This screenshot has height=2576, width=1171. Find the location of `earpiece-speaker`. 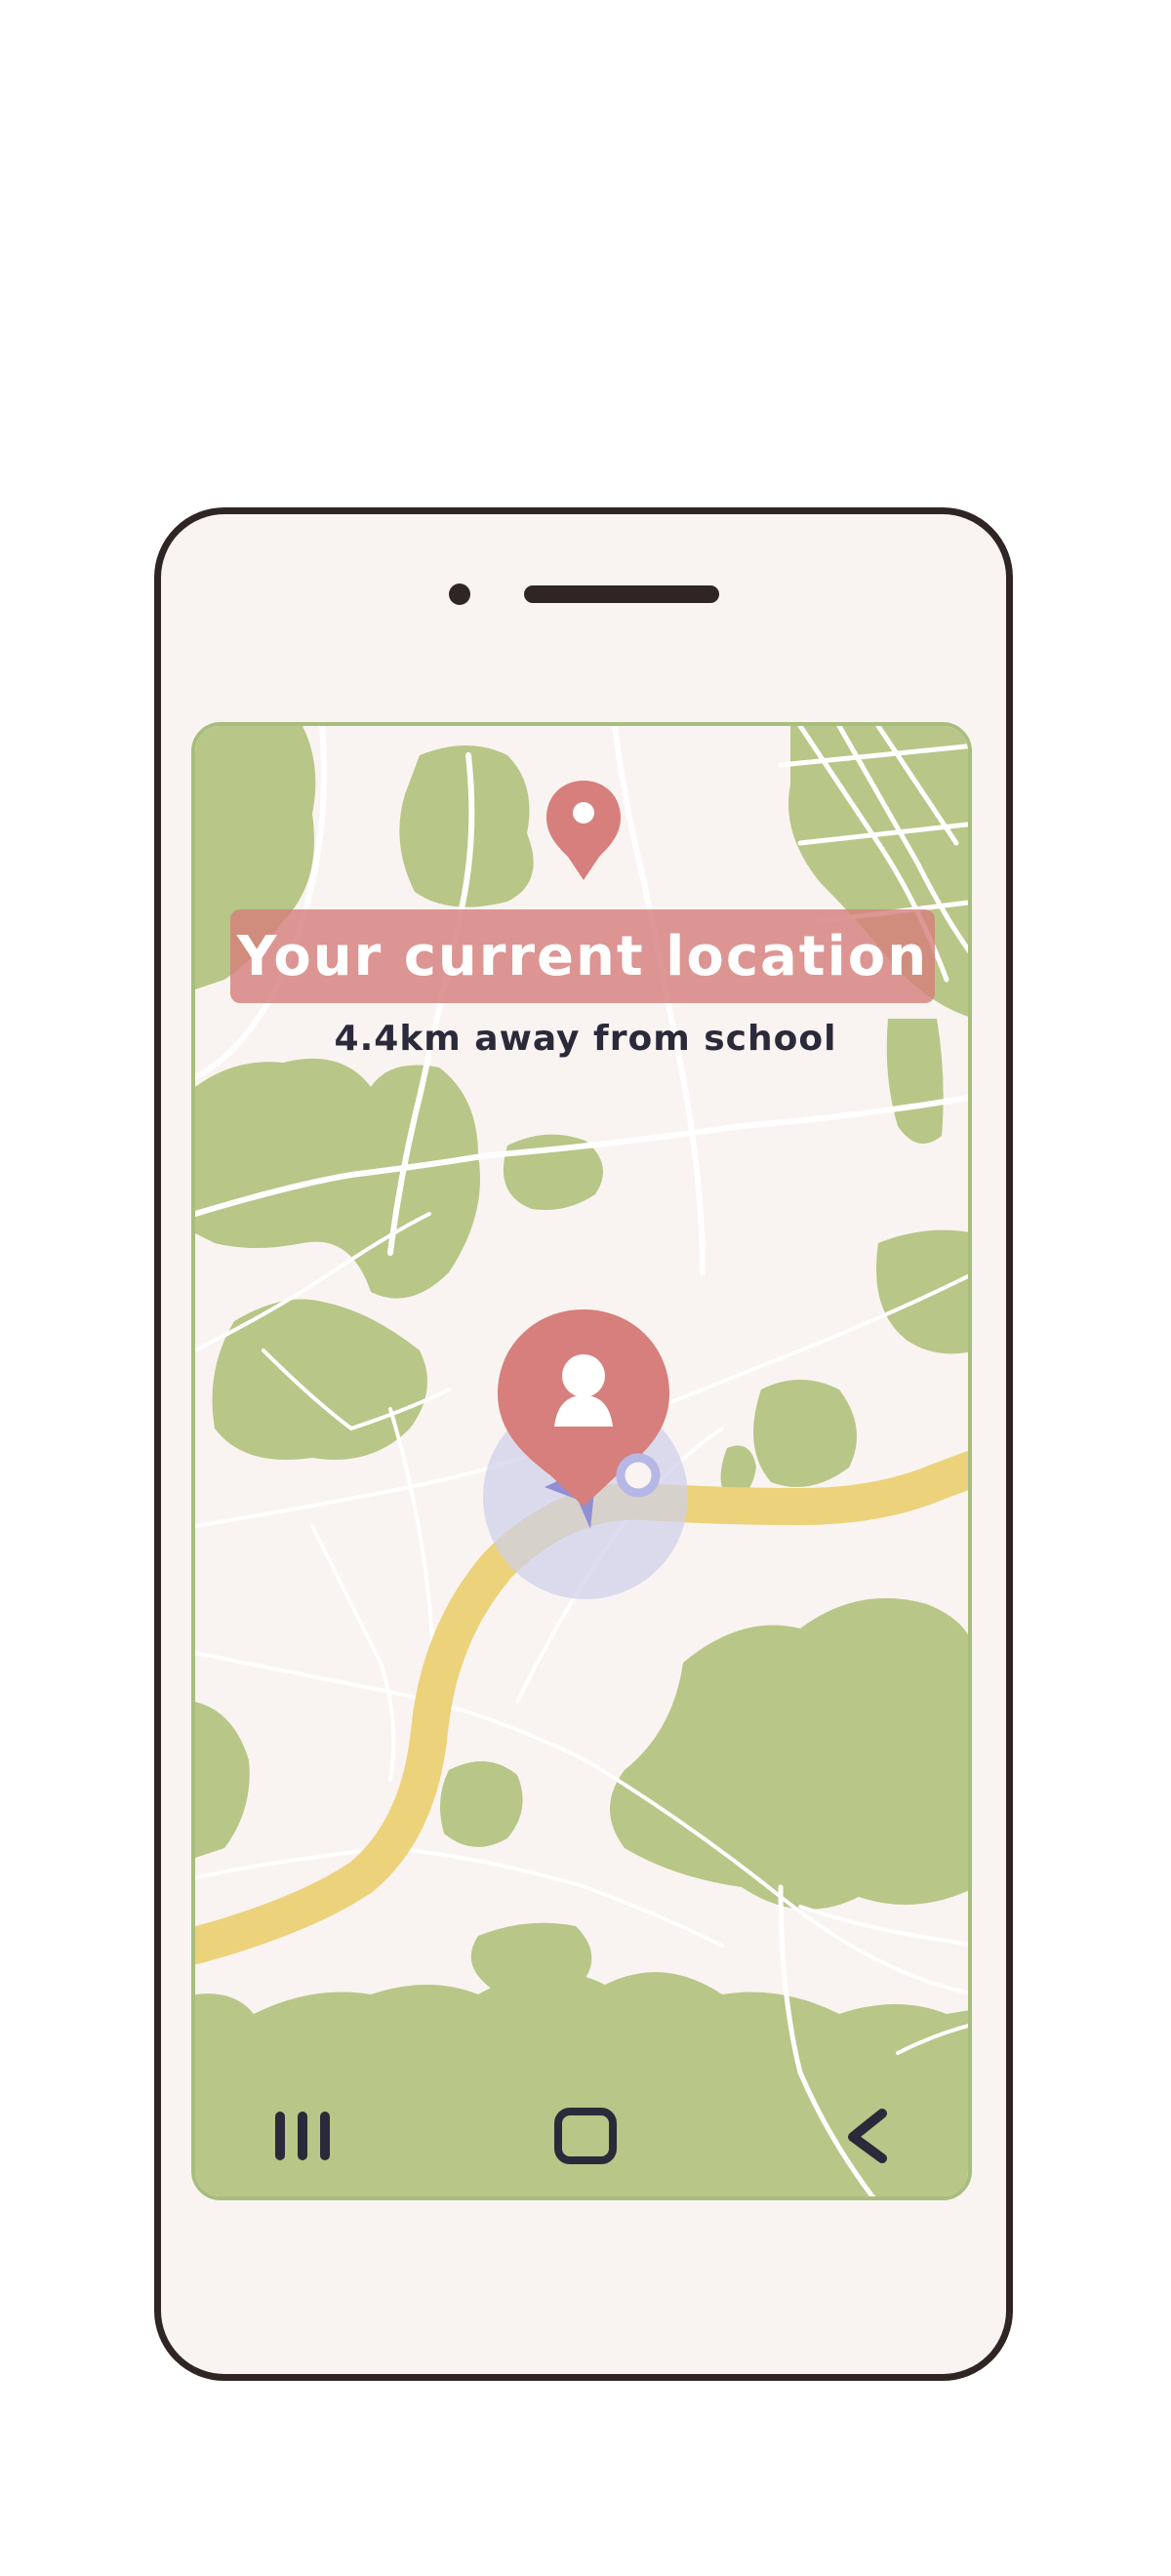

earpiece-speaker is located at coordinates (621, 594).